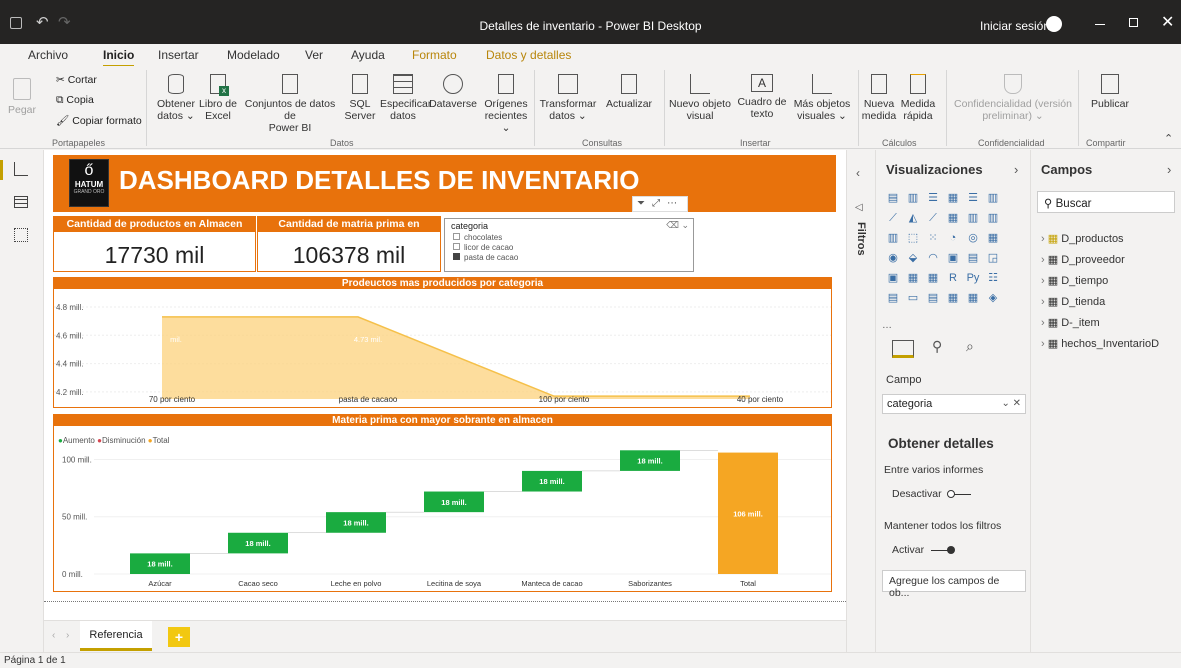 The image size is (1181, 668). Describe the element at coordinates (903, 349) in the screenshot. I see `fields-well-icon` at that location.